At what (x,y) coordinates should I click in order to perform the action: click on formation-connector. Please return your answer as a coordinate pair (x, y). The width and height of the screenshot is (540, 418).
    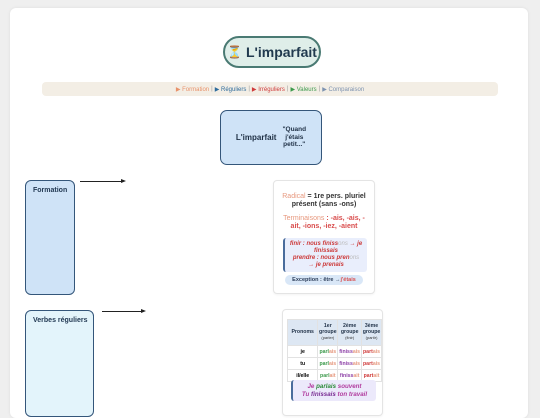
    Looking at the image, I should click on (100, 181).